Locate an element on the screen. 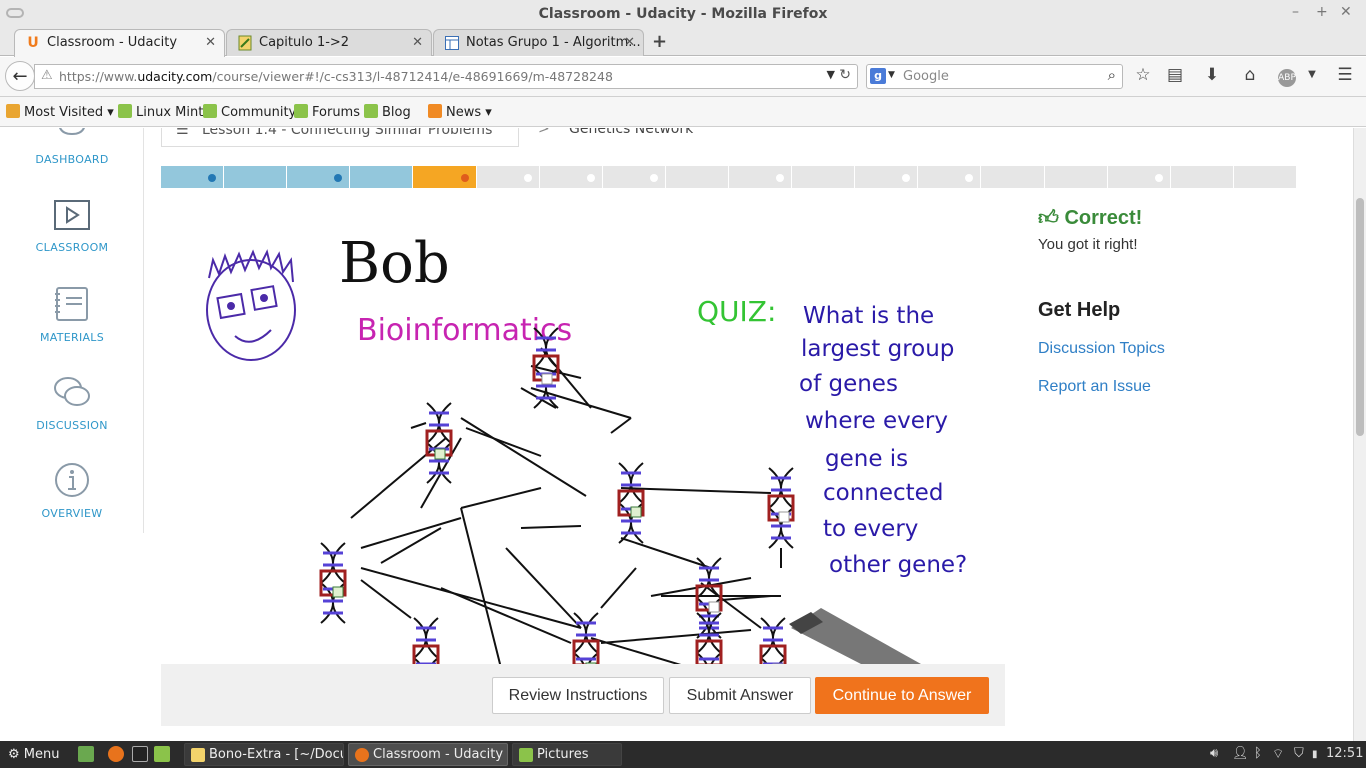  url-dropdown-icon: ▼ is located at coordinates (831, 74).